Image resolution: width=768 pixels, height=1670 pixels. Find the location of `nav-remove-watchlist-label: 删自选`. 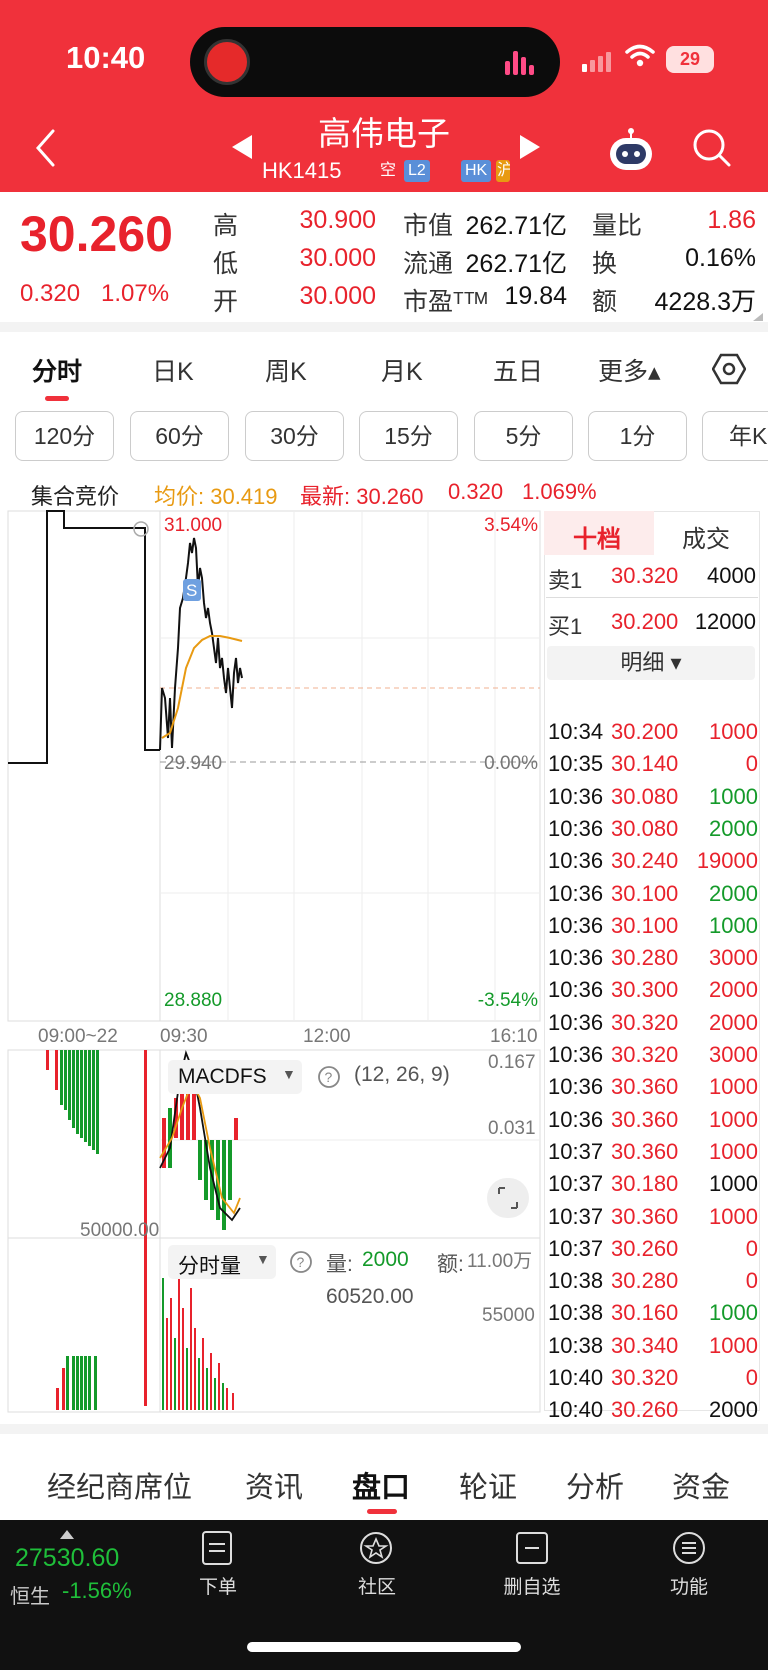

nav-remove-watchlist-label: 删自选 is located at coordinates (532, 1585).